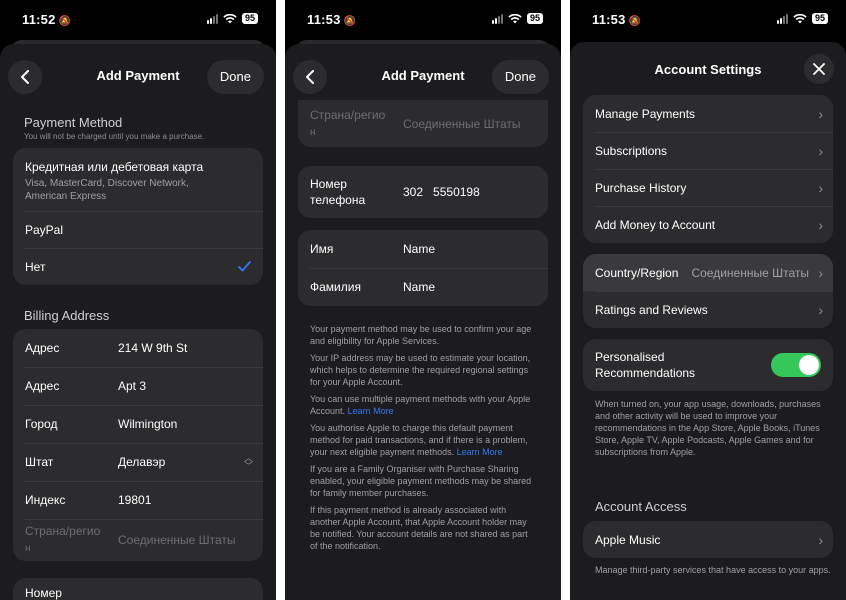 This screenshot has width=846, height=600. Describe the element at coordinates (138, 386) in the screenshot. I see `address-line-2-field: Адрес Apt 3` at that location.